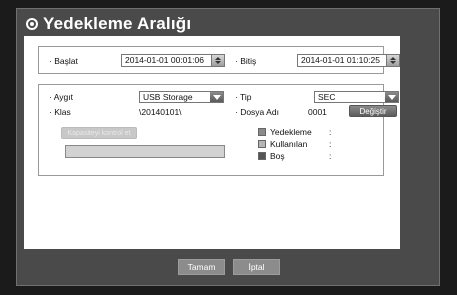  I want to click on dialog-title: Yedekleme Aralığı, so click(117, 23).